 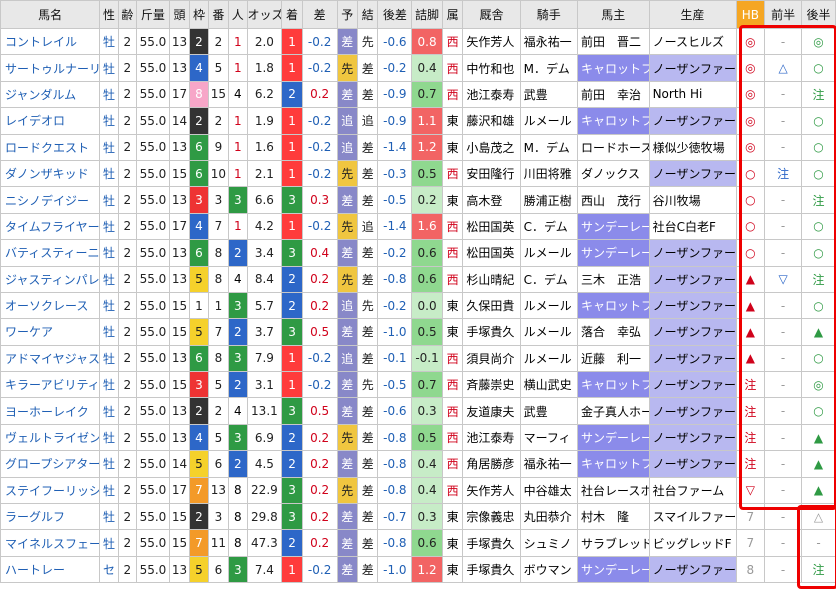 What do you see at coordinates (238, 14) in the screenshot?
I see `col-header-7: 人` at bounding box center [238, 14].